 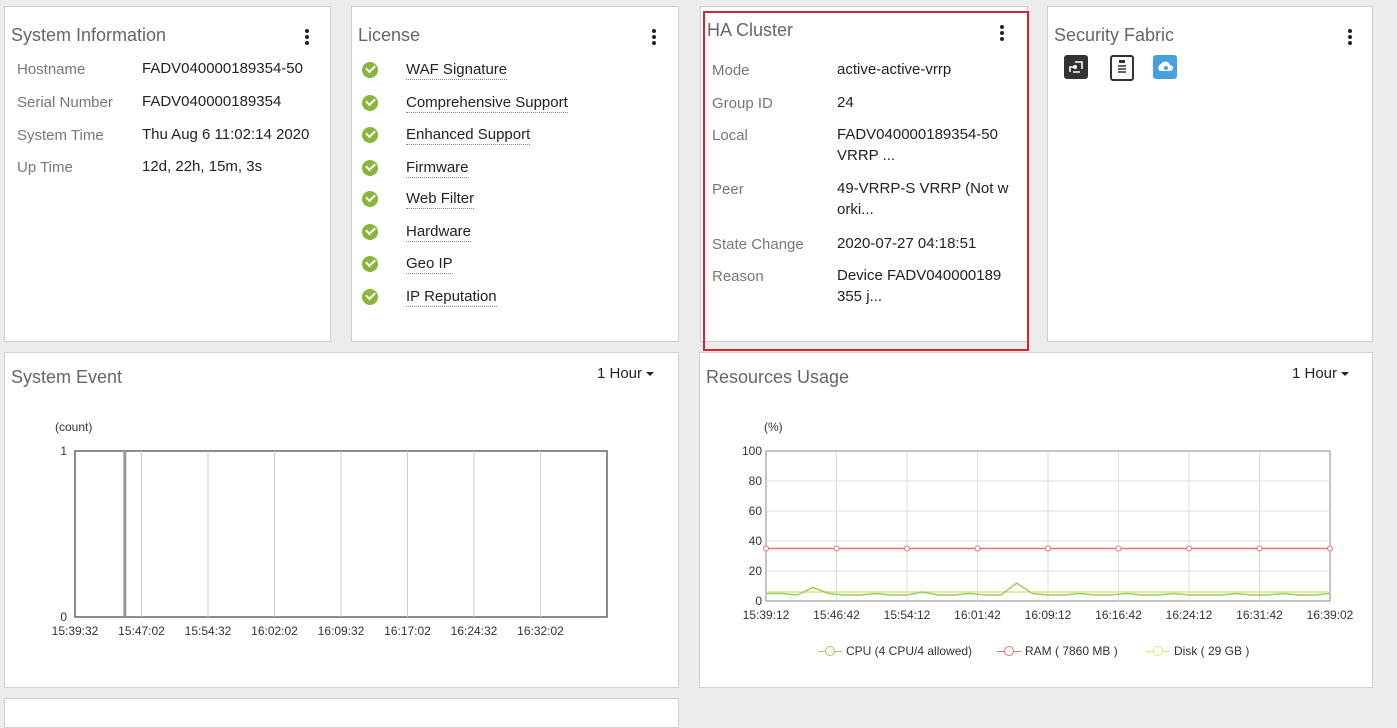 I want to click on license-item-waf-signature: WAF Signature, so click(x=435, y=70).